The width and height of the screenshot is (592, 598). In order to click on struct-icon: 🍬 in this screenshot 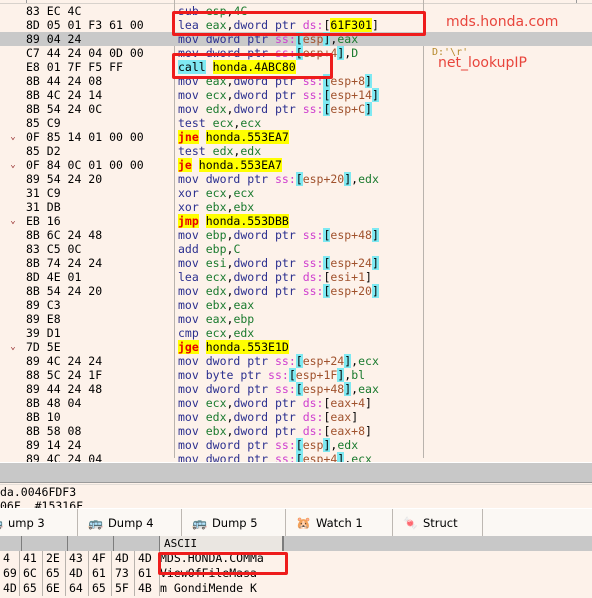, I will do `click(410, 522)`.